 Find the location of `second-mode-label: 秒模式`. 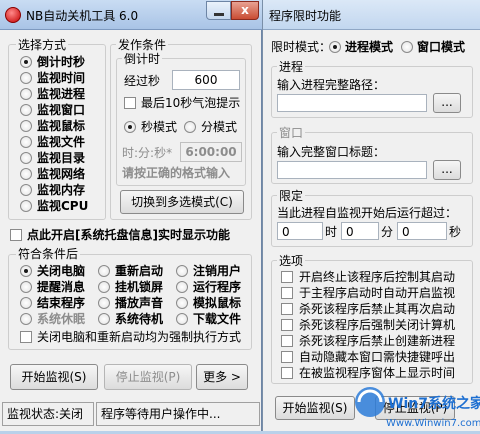

second-mode-label: 秒模式 is located at coordinates (159, 127).